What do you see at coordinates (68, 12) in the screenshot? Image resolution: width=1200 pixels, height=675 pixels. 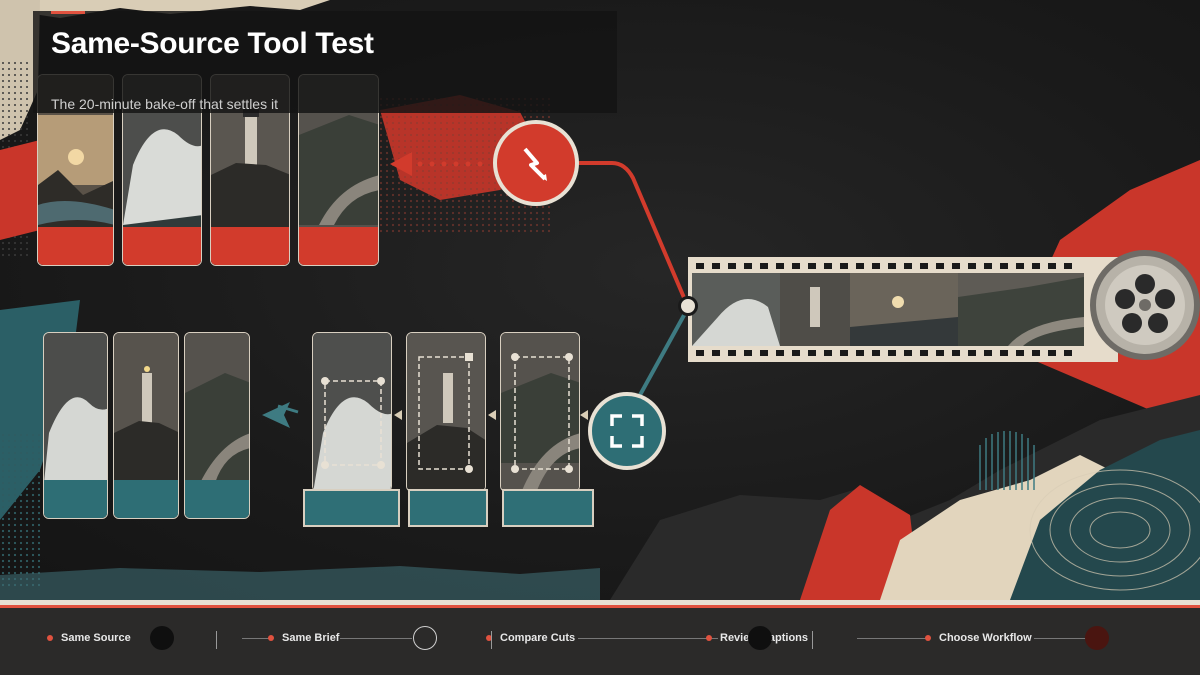 I see `title-accent-bar` at bounding box center [68, 12].